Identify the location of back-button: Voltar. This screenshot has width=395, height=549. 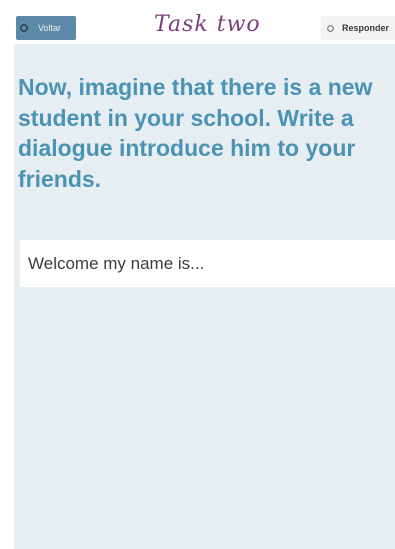
(46, 28).